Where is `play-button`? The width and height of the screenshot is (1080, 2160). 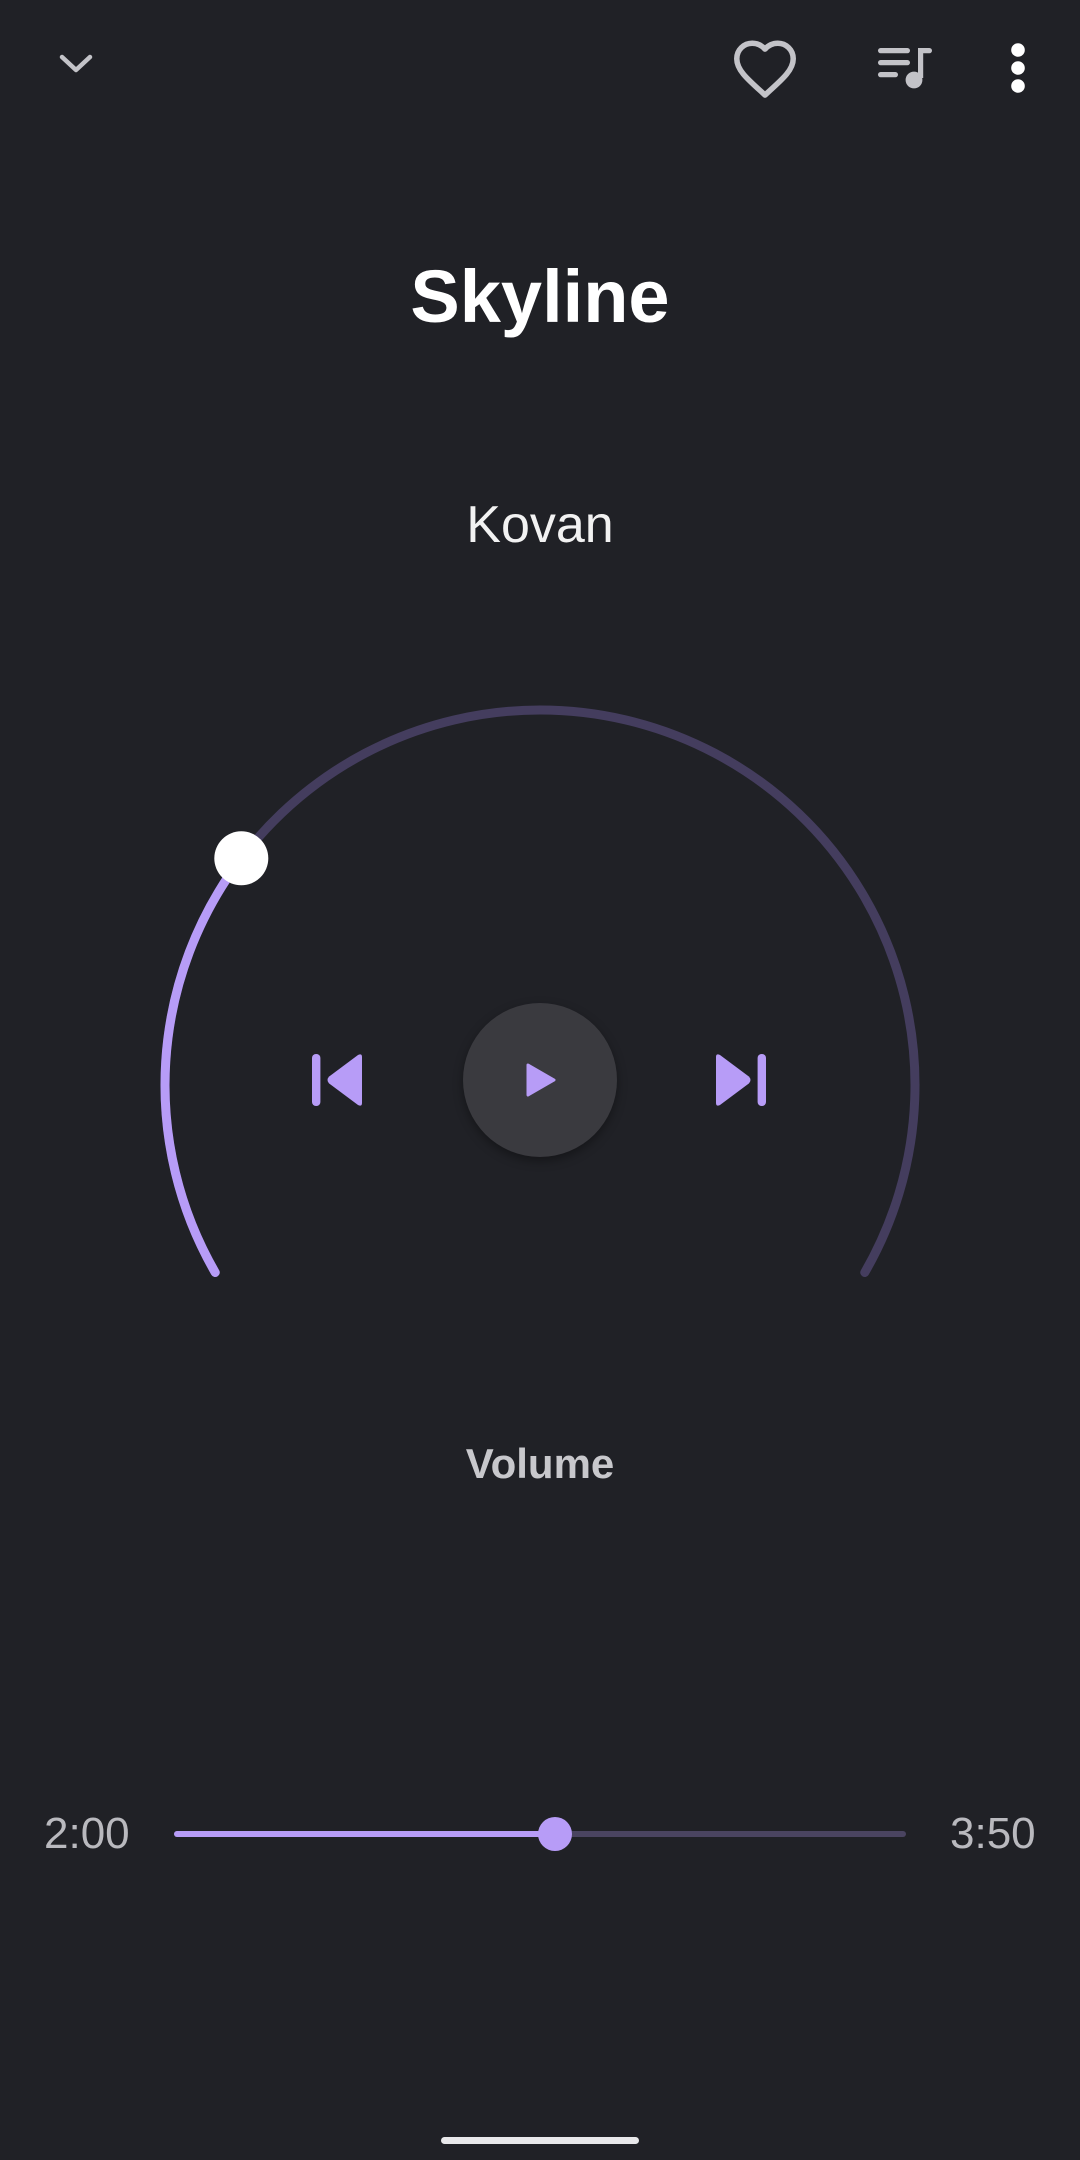
play-button is located at coordinates (540, 1080).